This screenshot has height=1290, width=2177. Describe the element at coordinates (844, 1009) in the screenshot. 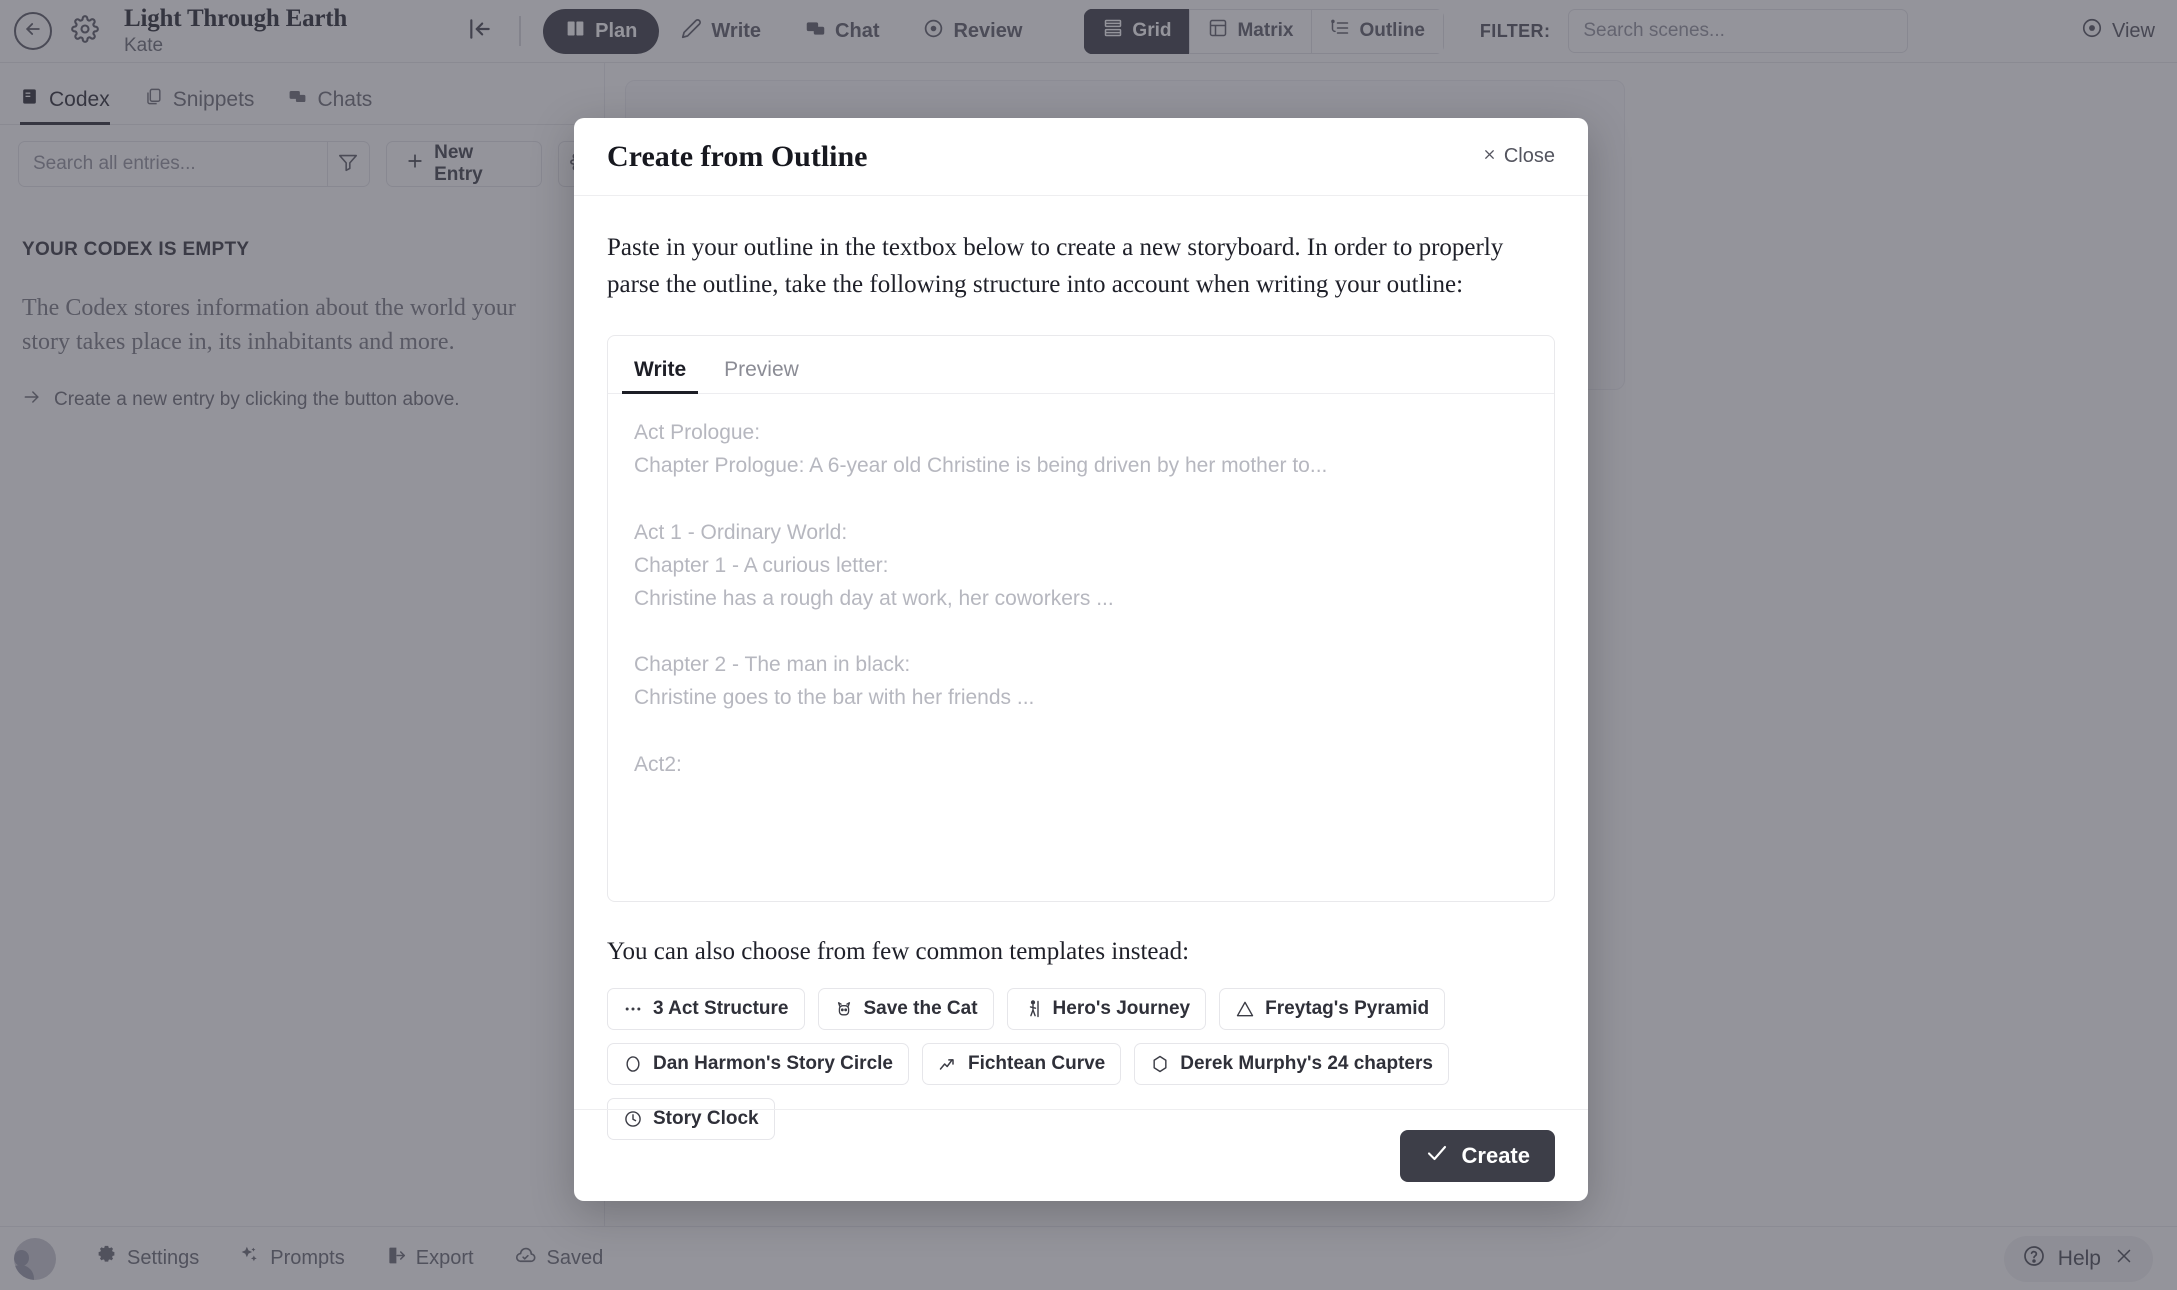

I see `cat-icon` at that location.